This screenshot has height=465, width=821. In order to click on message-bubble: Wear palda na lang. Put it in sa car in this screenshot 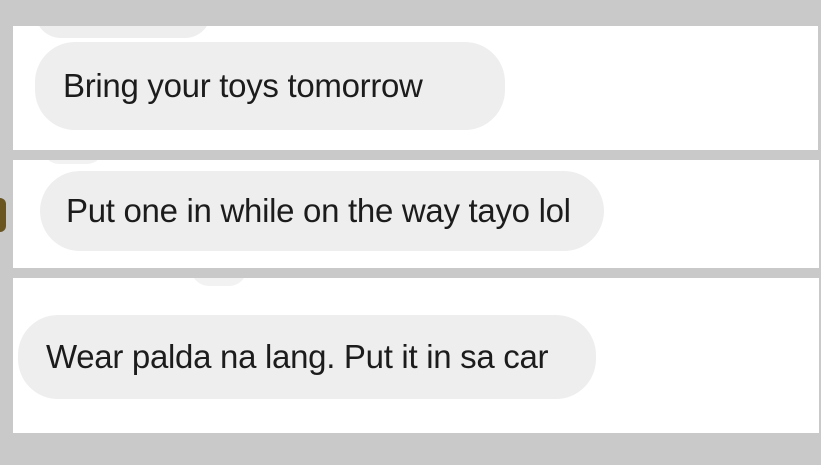, I will do `click(307, 357)`.